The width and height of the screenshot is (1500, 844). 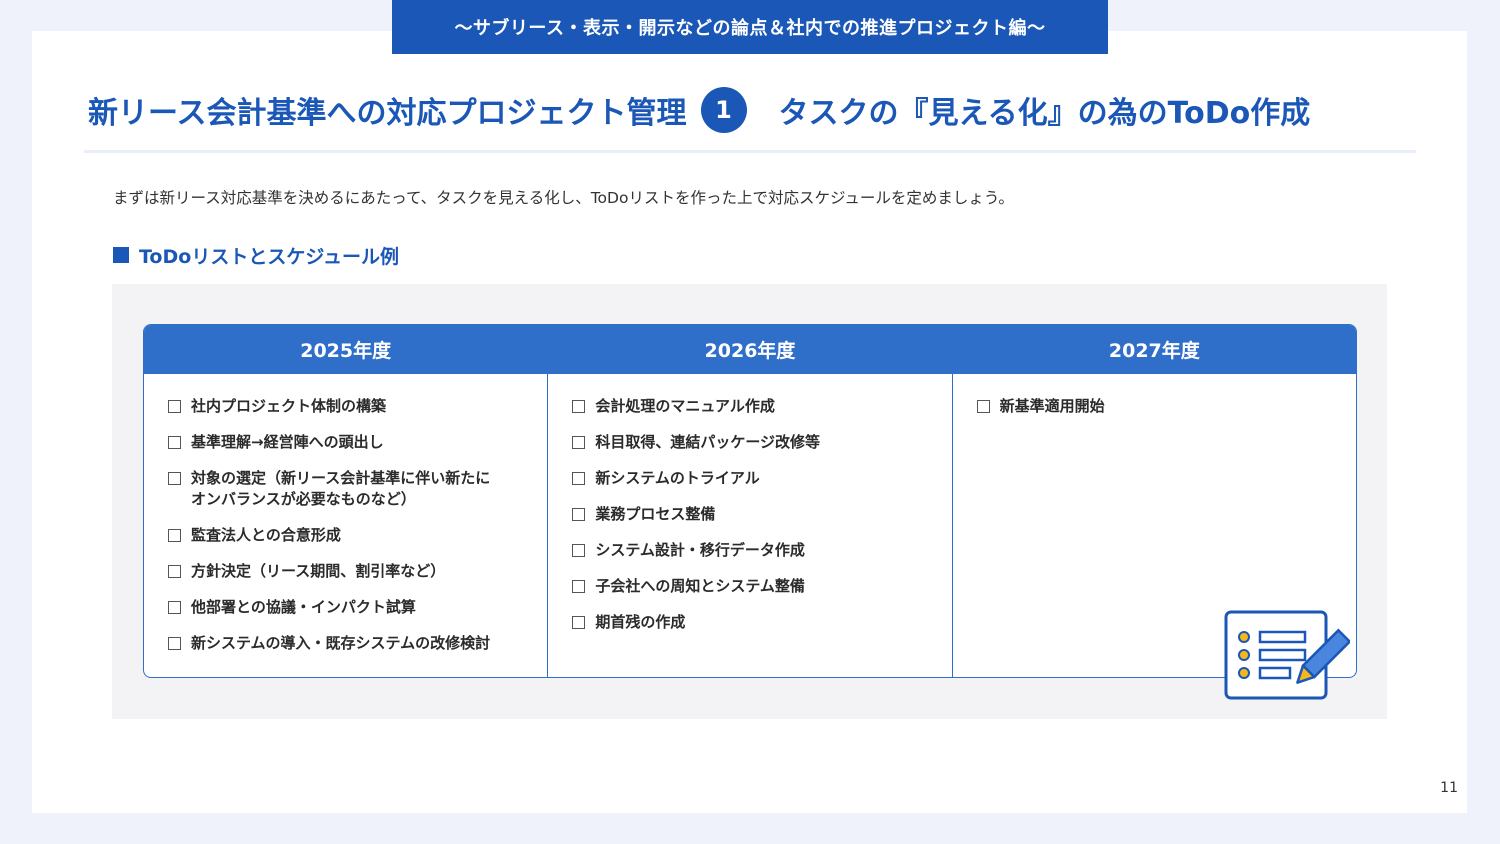 What do you see at coordinates (750, 349) in the screenshot?
I see `year-header: 2026年度` at bounding box center [750, 349].